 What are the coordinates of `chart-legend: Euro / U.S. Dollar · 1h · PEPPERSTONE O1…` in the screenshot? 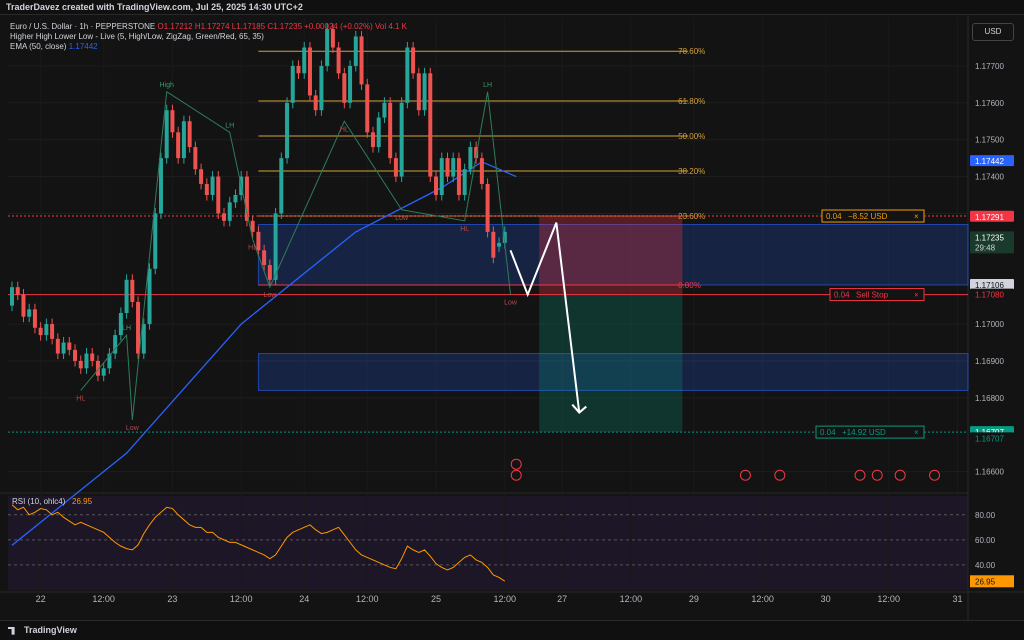 It's located at (208, 37).